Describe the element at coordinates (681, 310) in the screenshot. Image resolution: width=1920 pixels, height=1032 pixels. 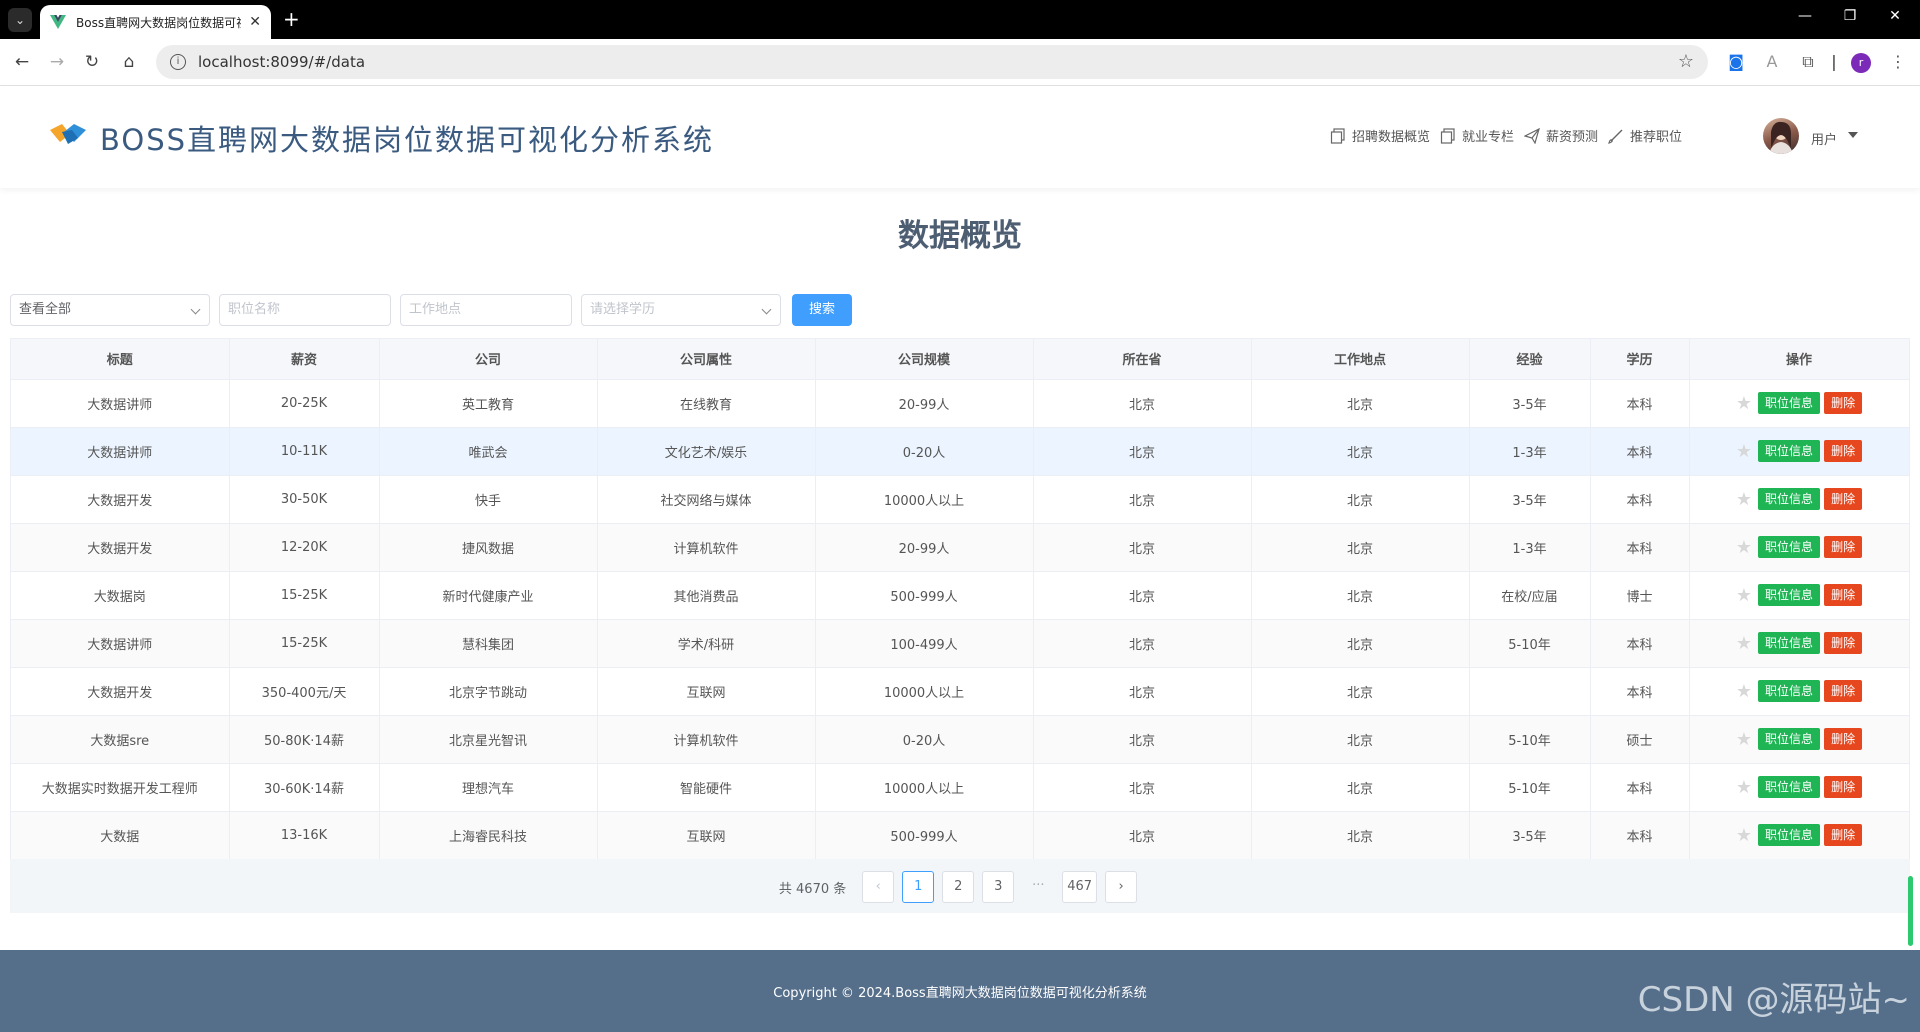
I see `education-select: 请选择学历` at that location.